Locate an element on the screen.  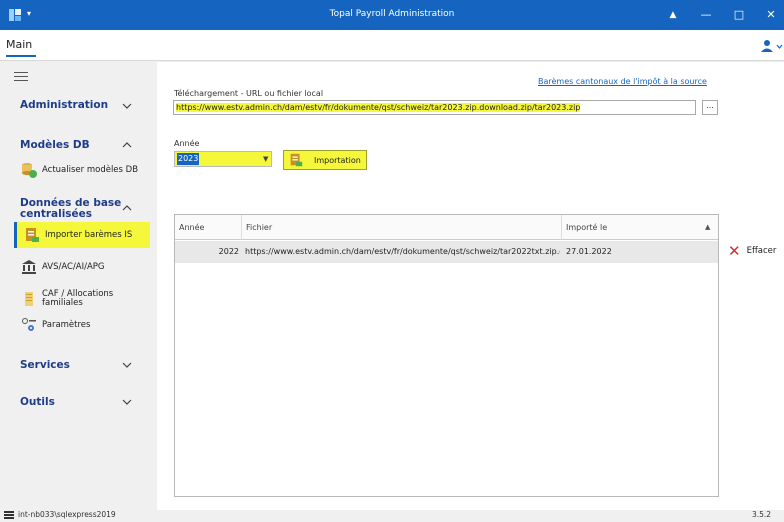
sidebar-item-caf: CAF / Allocations familiales is located at coordinates (82, 299).